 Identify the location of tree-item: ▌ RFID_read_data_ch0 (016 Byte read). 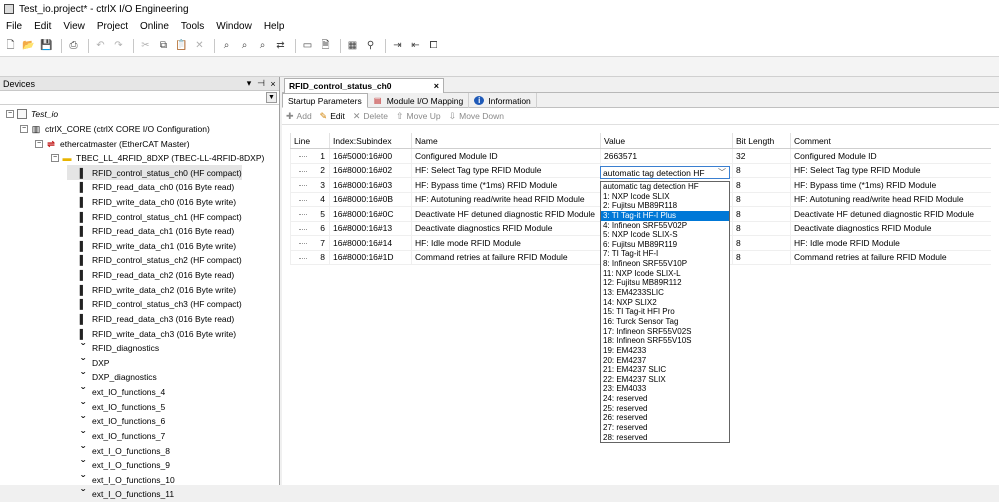
(150, 187).